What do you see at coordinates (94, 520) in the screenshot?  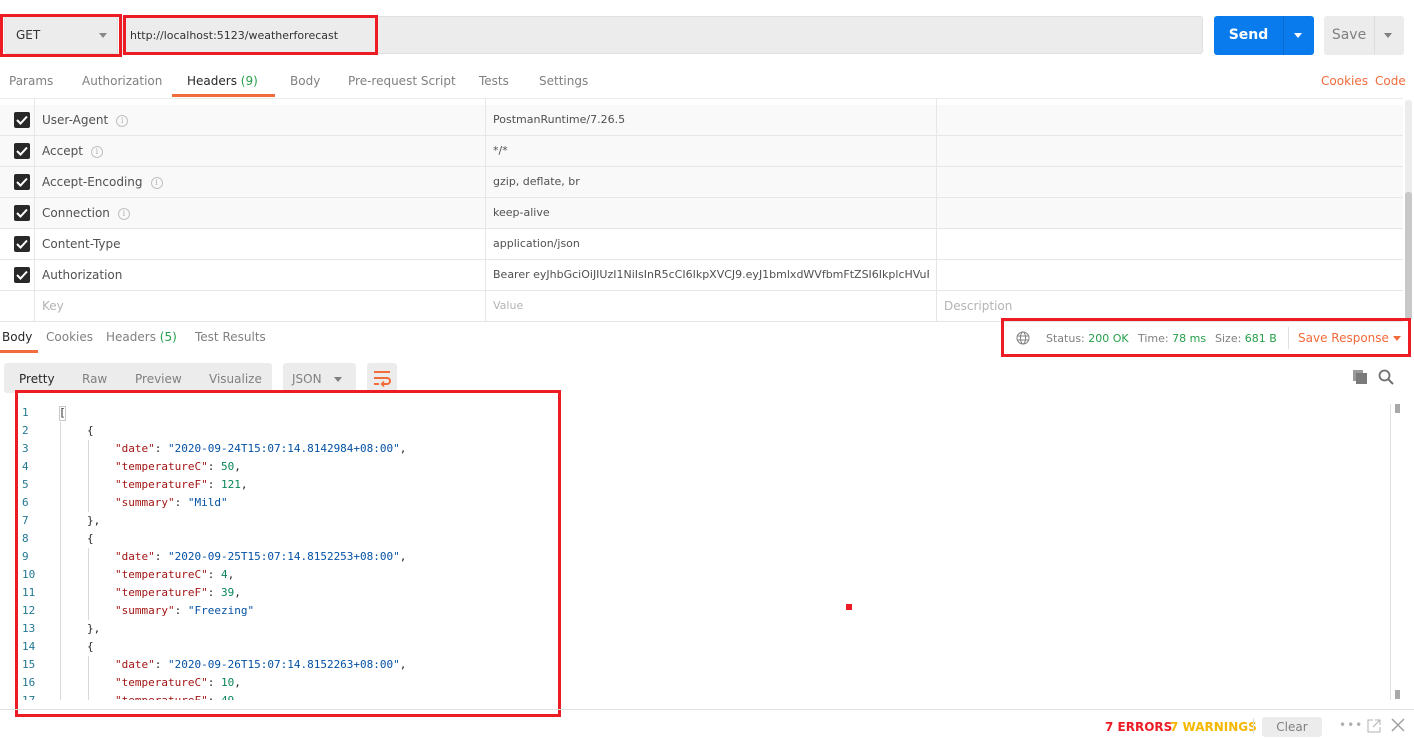 I see `code-text: },` at bounding box center [94, 520].